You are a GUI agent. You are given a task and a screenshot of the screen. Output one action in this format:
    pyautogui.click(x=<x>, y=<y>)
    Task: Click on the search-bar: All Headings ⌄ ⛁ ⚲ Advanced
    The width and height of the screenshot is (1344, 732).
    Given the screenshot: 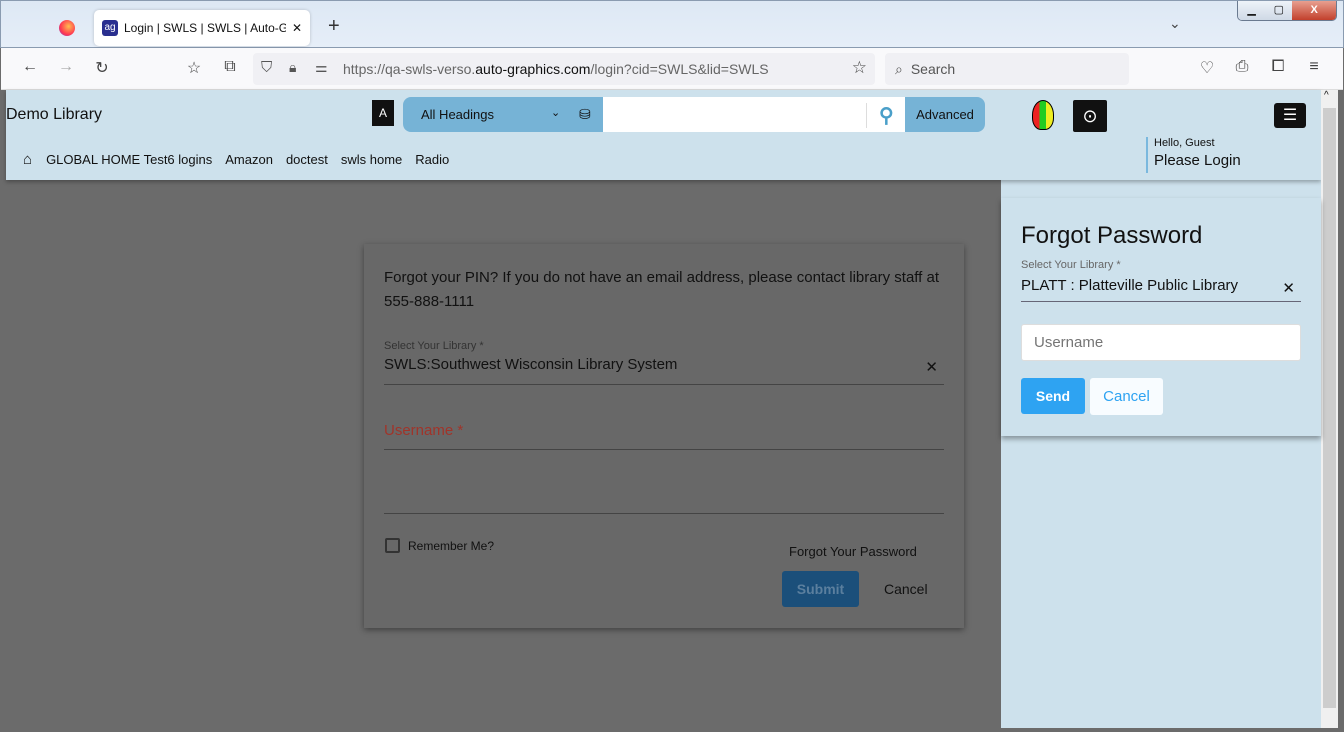 What is the action you would take?
    pyautogui.click(x=694, y=114)
    